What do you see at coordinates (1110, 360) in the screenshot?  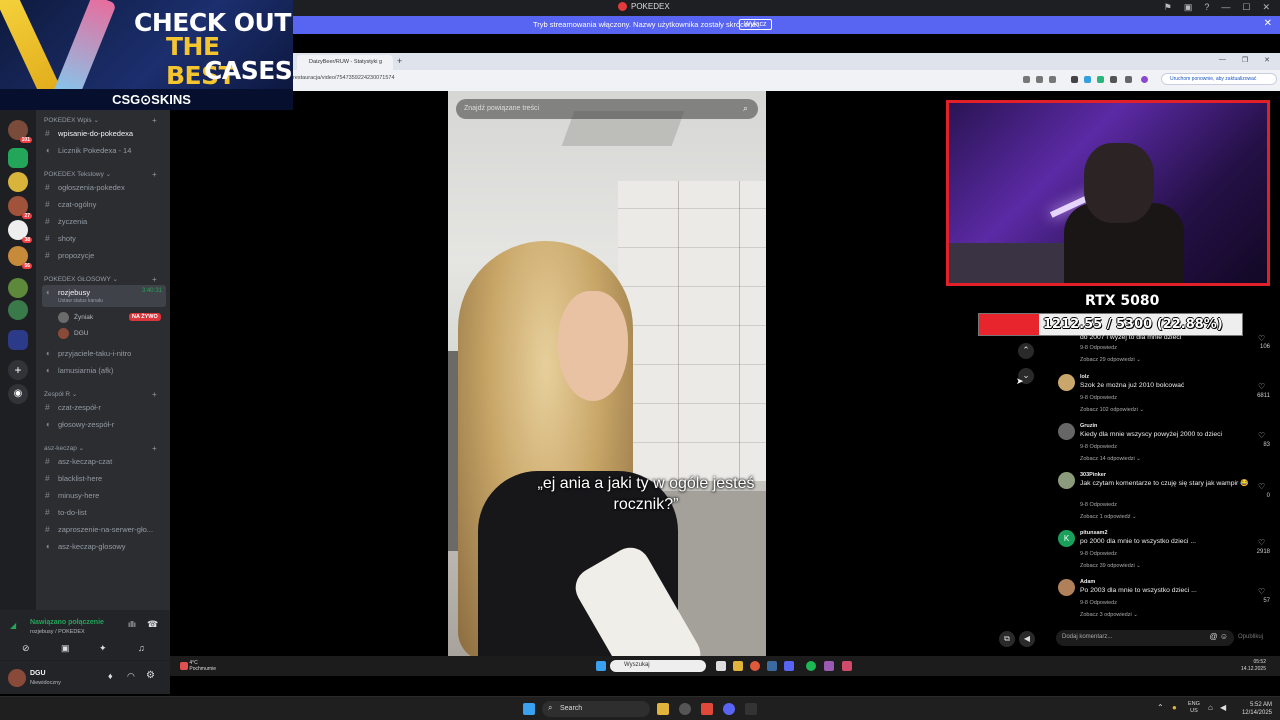 I see `view-replies: Zobacz 29 odpowiedzi ⌄` at bounding box center [1110, 360].